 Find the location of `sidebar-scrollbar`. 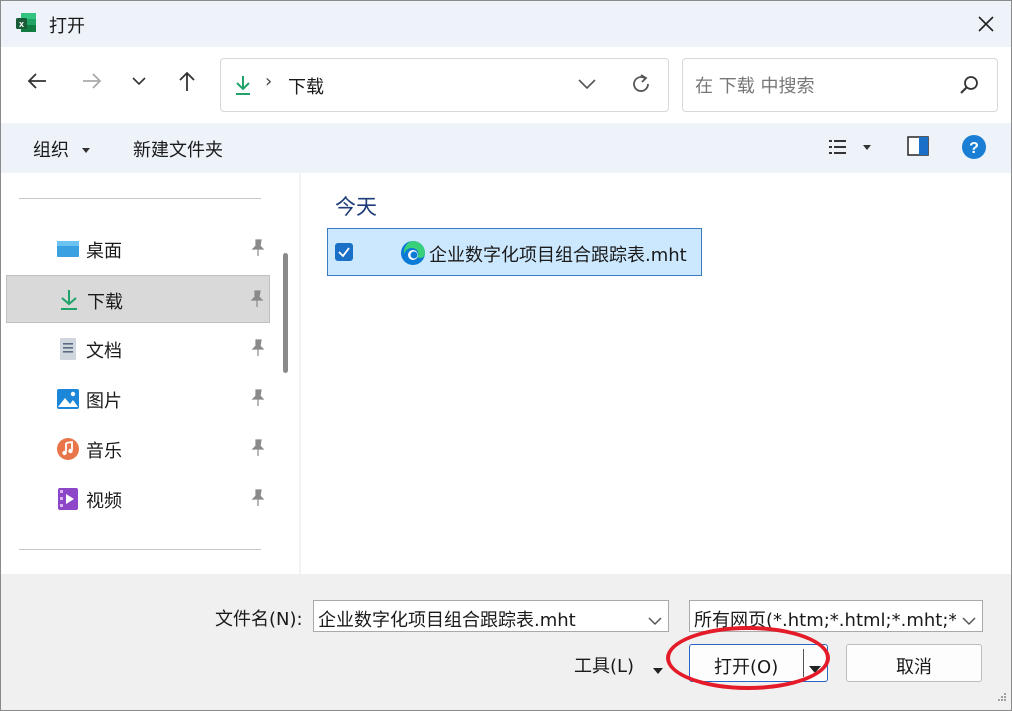

sidebar-scrollbar is located at coordinates (285, 313).